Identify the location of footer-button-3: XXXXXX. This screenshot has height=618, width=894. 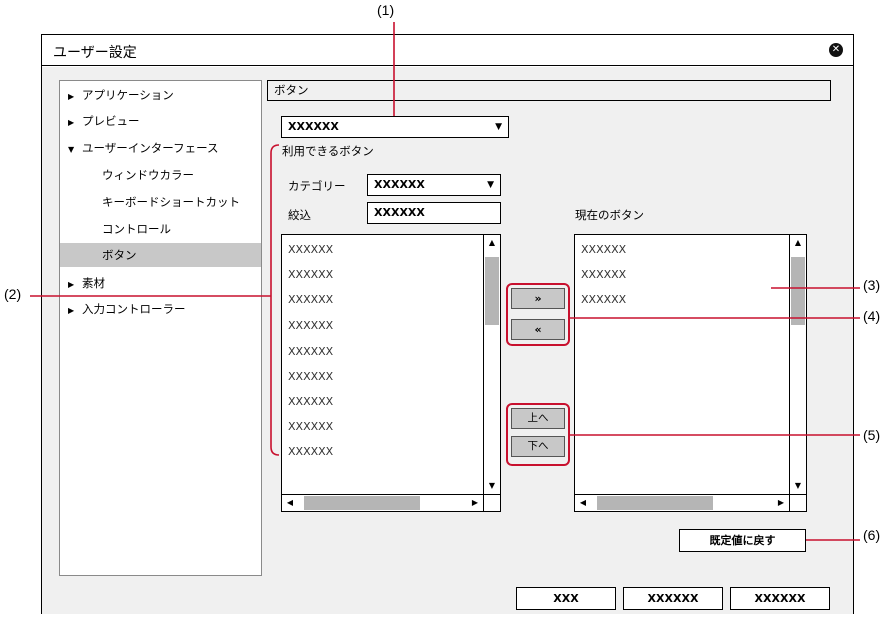
(780, 598).